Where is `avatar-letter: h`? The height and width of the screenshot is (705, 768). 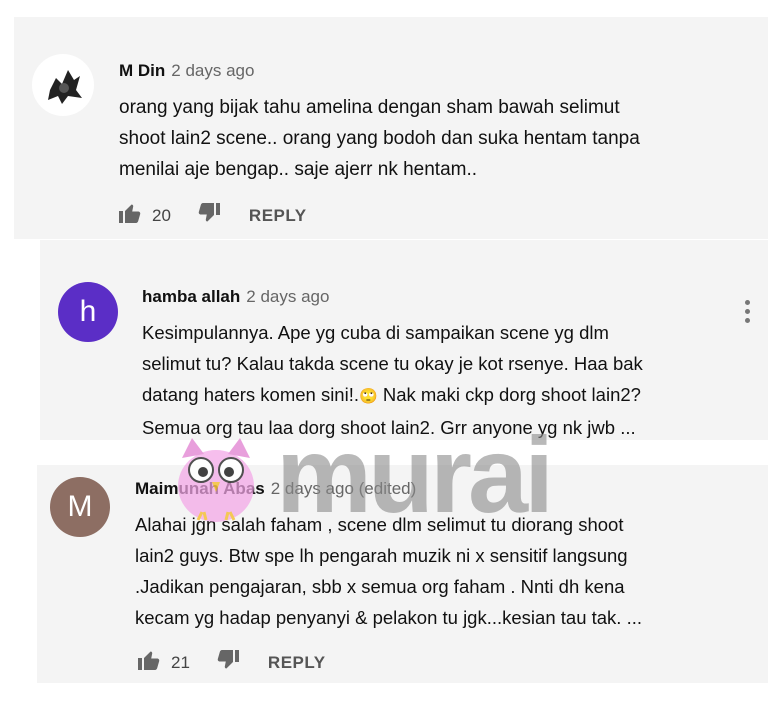 avatar-letter: h is located at coordinates (88, 311).